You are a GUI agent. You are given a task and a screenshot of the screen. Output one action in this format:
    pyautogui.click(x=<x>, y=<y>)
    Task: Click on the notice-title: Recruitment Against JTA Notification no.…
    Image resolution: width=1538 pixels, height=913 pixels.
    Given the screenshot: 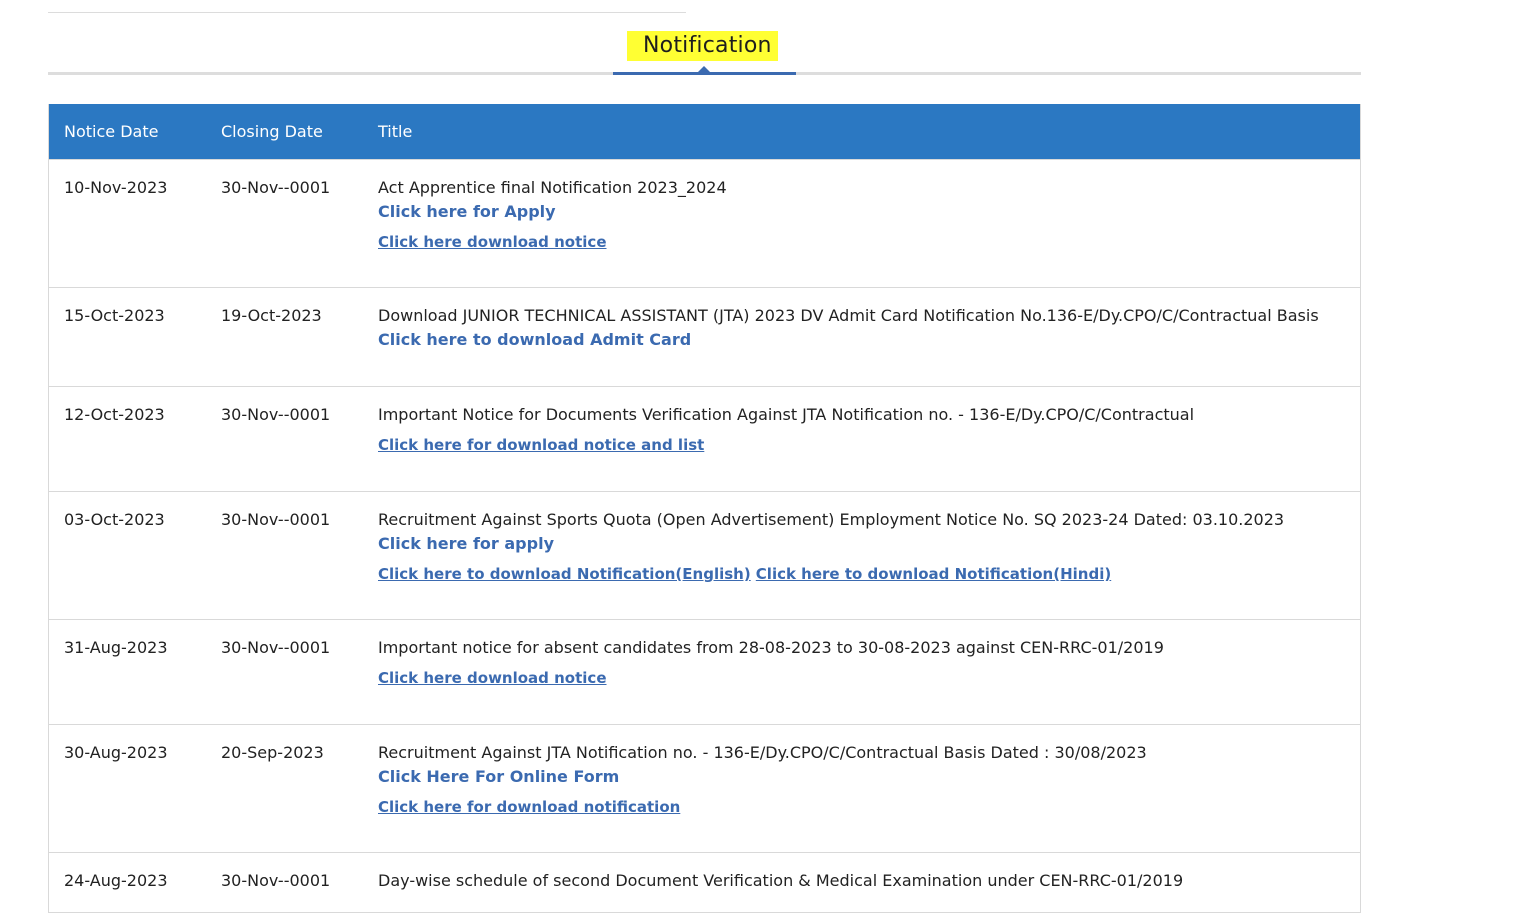 What is the action you would take?
    pyautogui.click(x=762, y=752)
    